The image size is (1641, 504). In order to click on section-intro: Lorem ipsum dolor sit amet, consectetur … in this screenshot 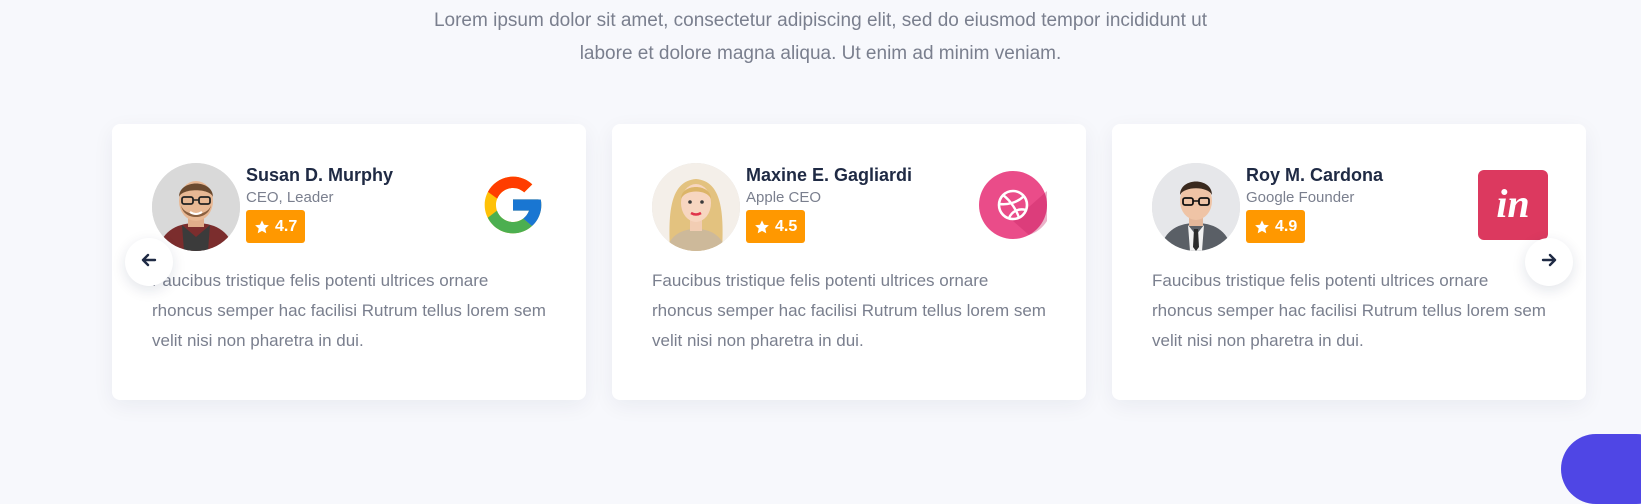, I will do `click(820, 37)`.